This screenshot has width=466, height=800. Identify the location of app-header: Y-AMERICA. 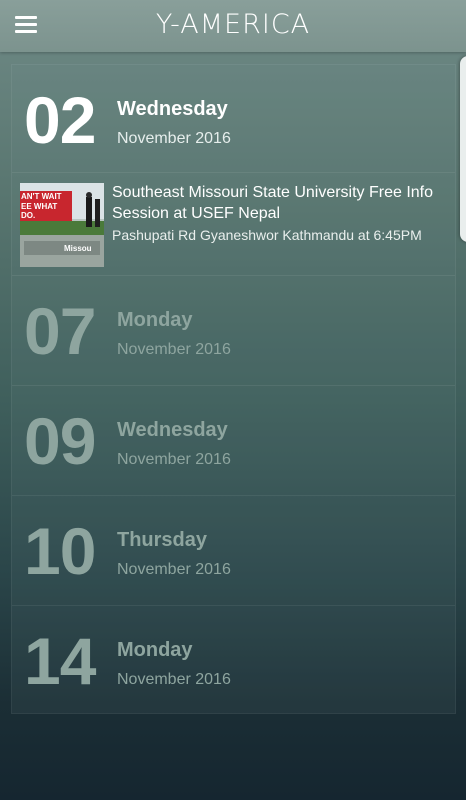
(233, 26).